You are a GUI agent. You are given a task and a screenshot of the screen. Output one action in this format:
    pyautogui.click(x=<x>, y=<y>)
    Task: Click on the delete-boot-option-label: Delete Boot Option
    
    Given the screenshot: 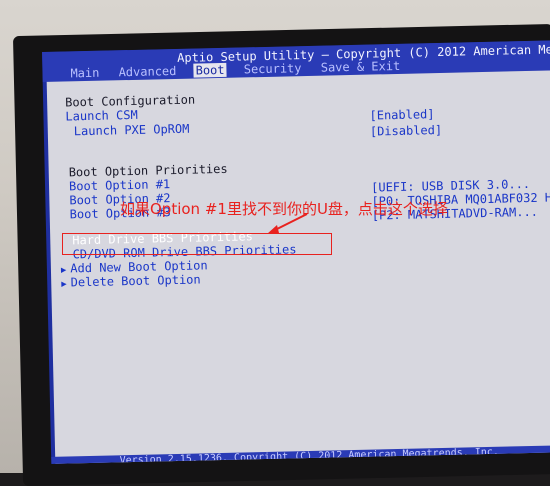 What is the action you would take?
    pyautogui.click(x=135, y=281)
    